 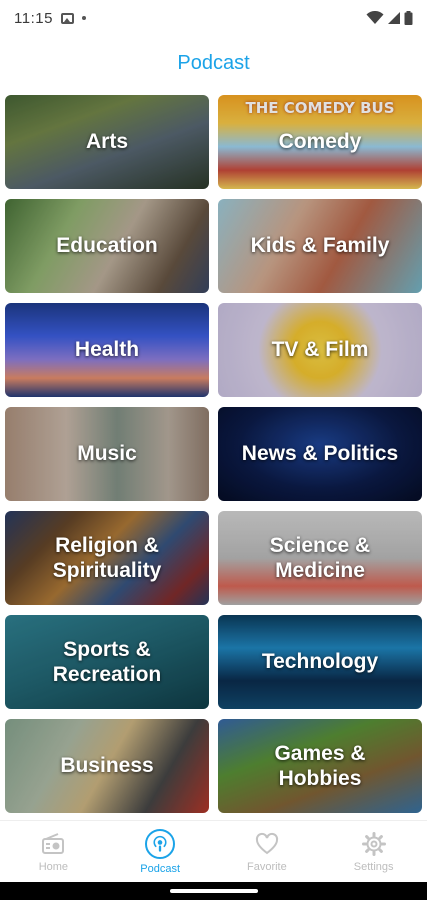 I want to click on bottom-navigation: Home Podcast Favorite Settings, so click(x=213, y=851).